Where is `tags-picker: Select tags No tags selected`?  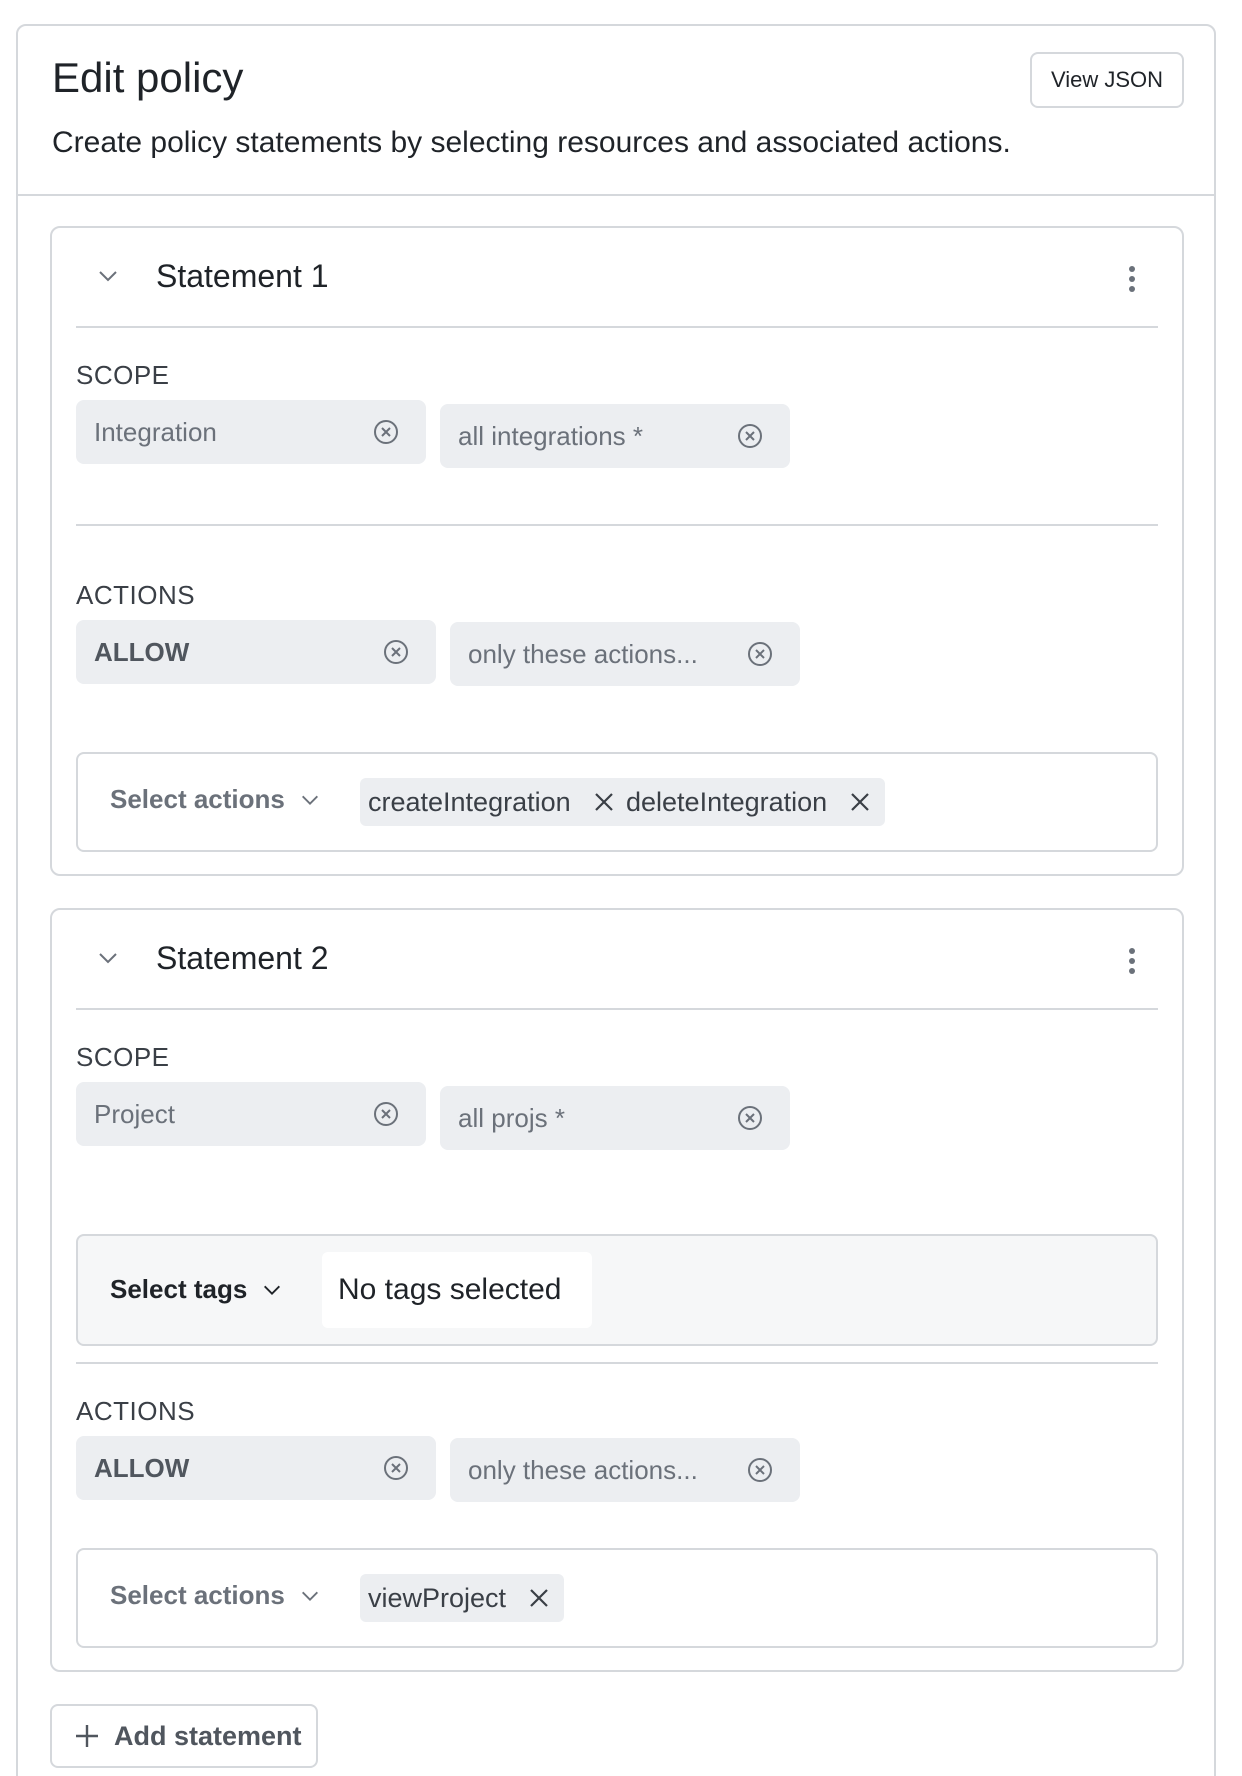 tags-picker: Select tags No tags selected is located at coordinates (617, 1290).